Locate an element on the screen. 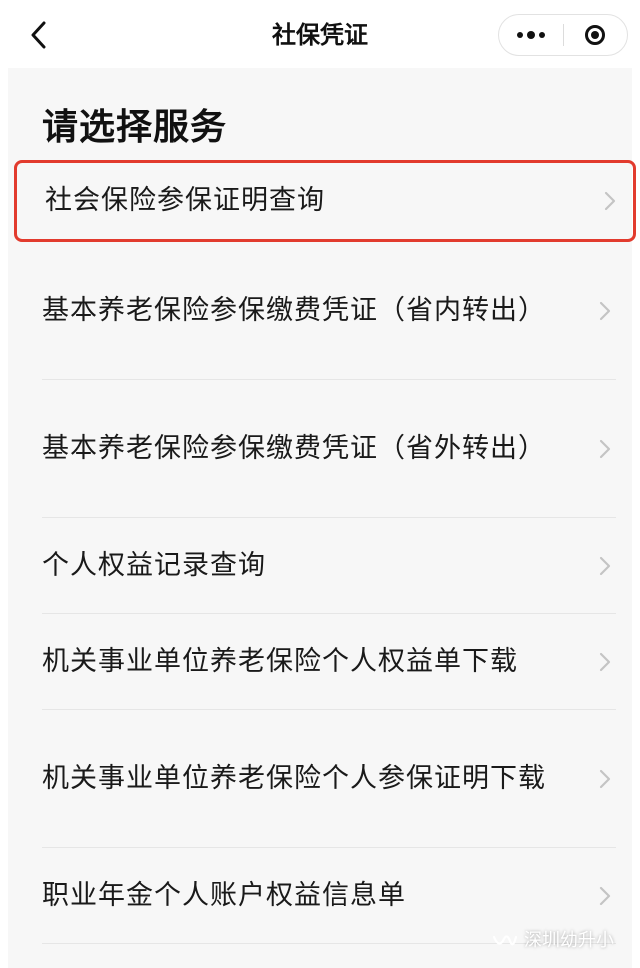 This screenshot has width=640, height=968. list-item-label: 机关事业单位养老保险个人权益单下载 is located at coordinates (280, 661).